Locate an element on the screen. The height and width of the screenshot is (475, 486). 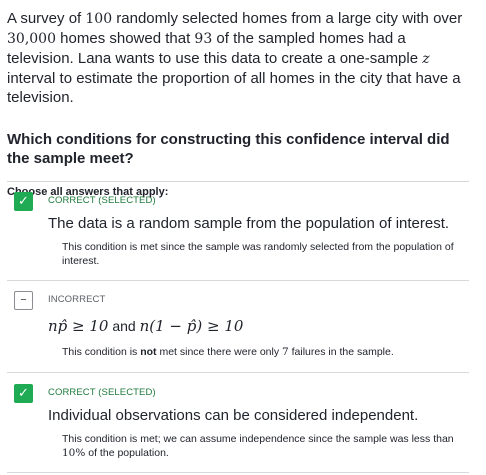
explanation-text: met since there were only is located at coordinates (219, 352).